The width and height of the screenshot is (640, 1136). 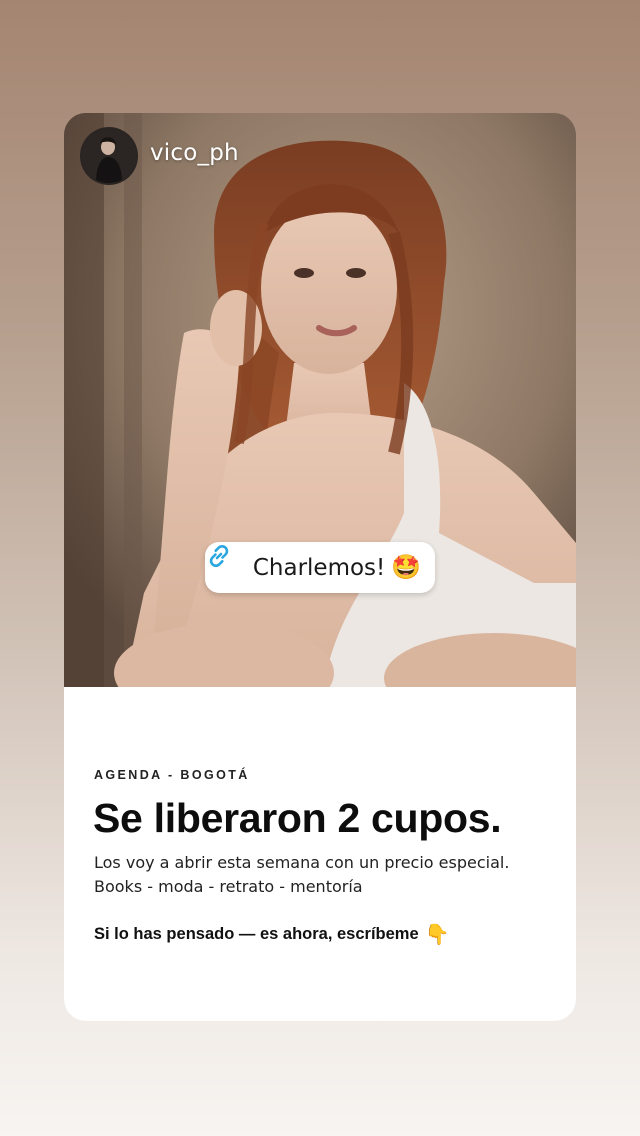 What do you see at coordinates (406, 567) in the screenshot?
I see `star-struck-emoji: 🤩` at bounding box center [406, 567].